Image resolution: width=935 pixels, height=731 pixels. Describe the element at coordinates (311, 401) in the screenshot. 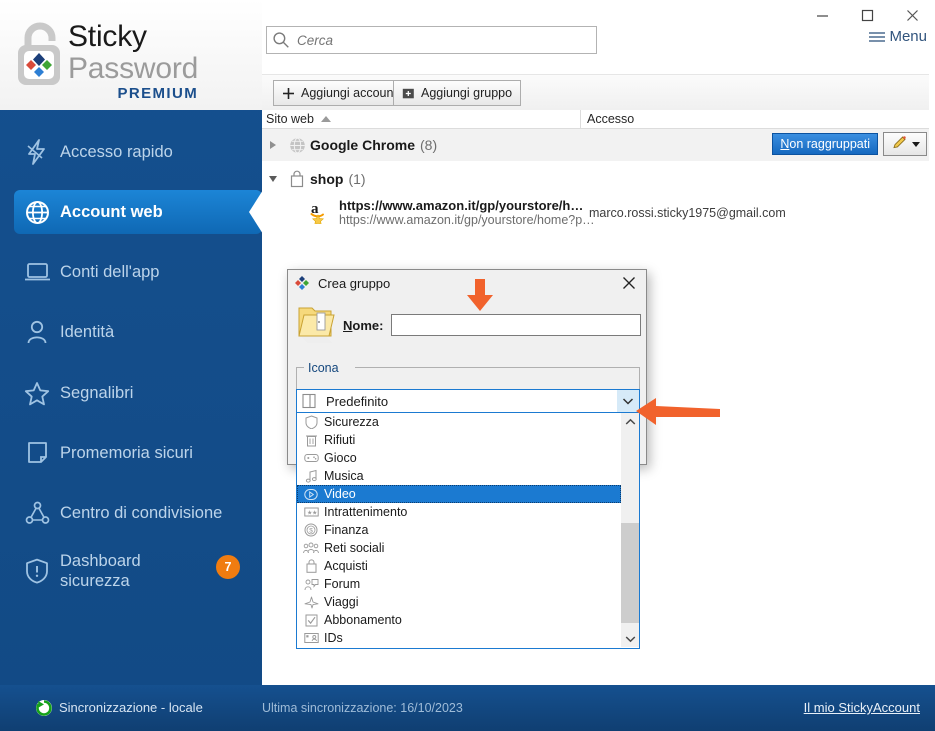

I see `default-folder-icon` at that location.